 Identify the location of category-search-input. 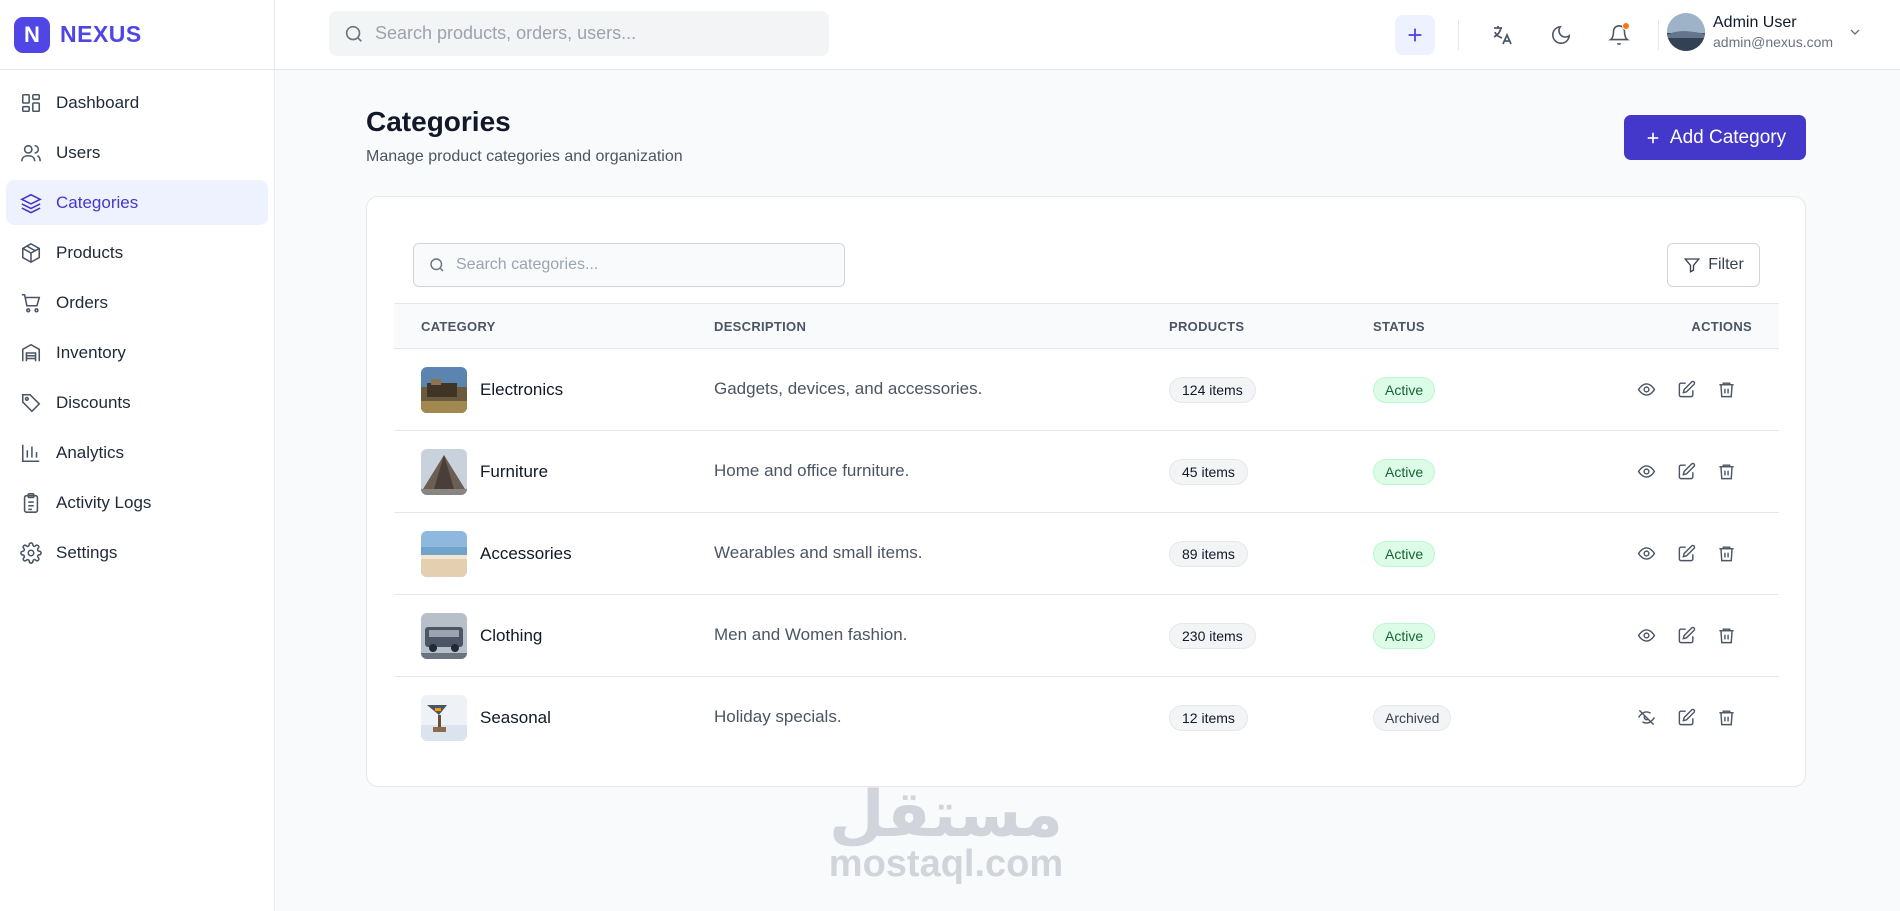
(646, 265).